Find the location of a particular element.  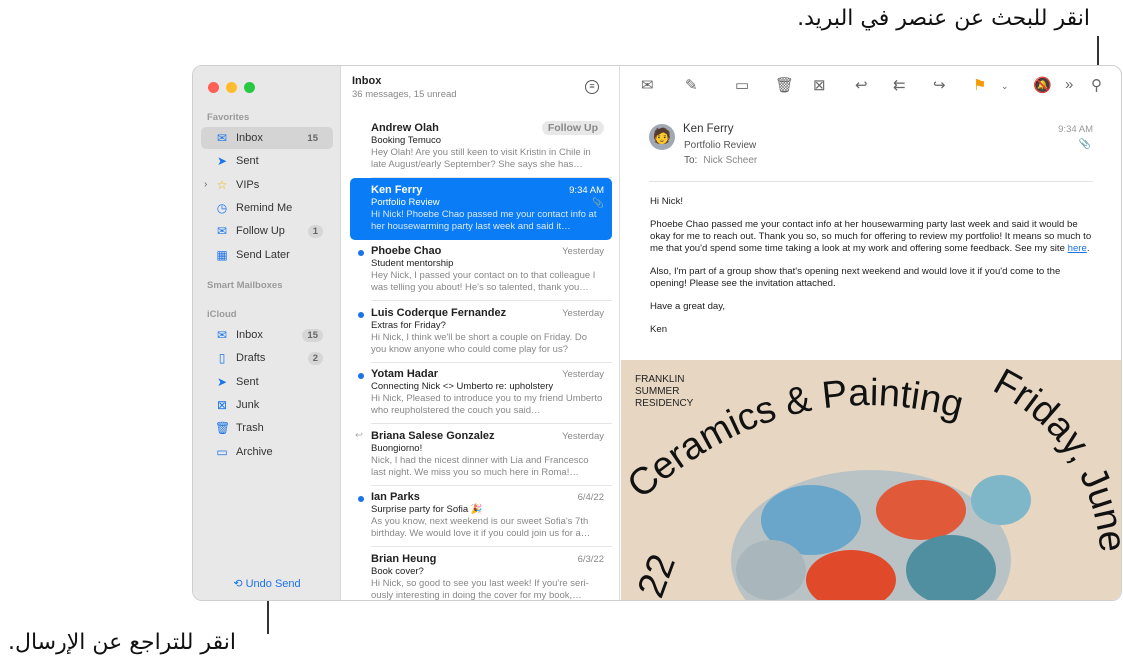

smart-mailboxes-header: Smart Mailboxes is located at coordinates (245, 285).